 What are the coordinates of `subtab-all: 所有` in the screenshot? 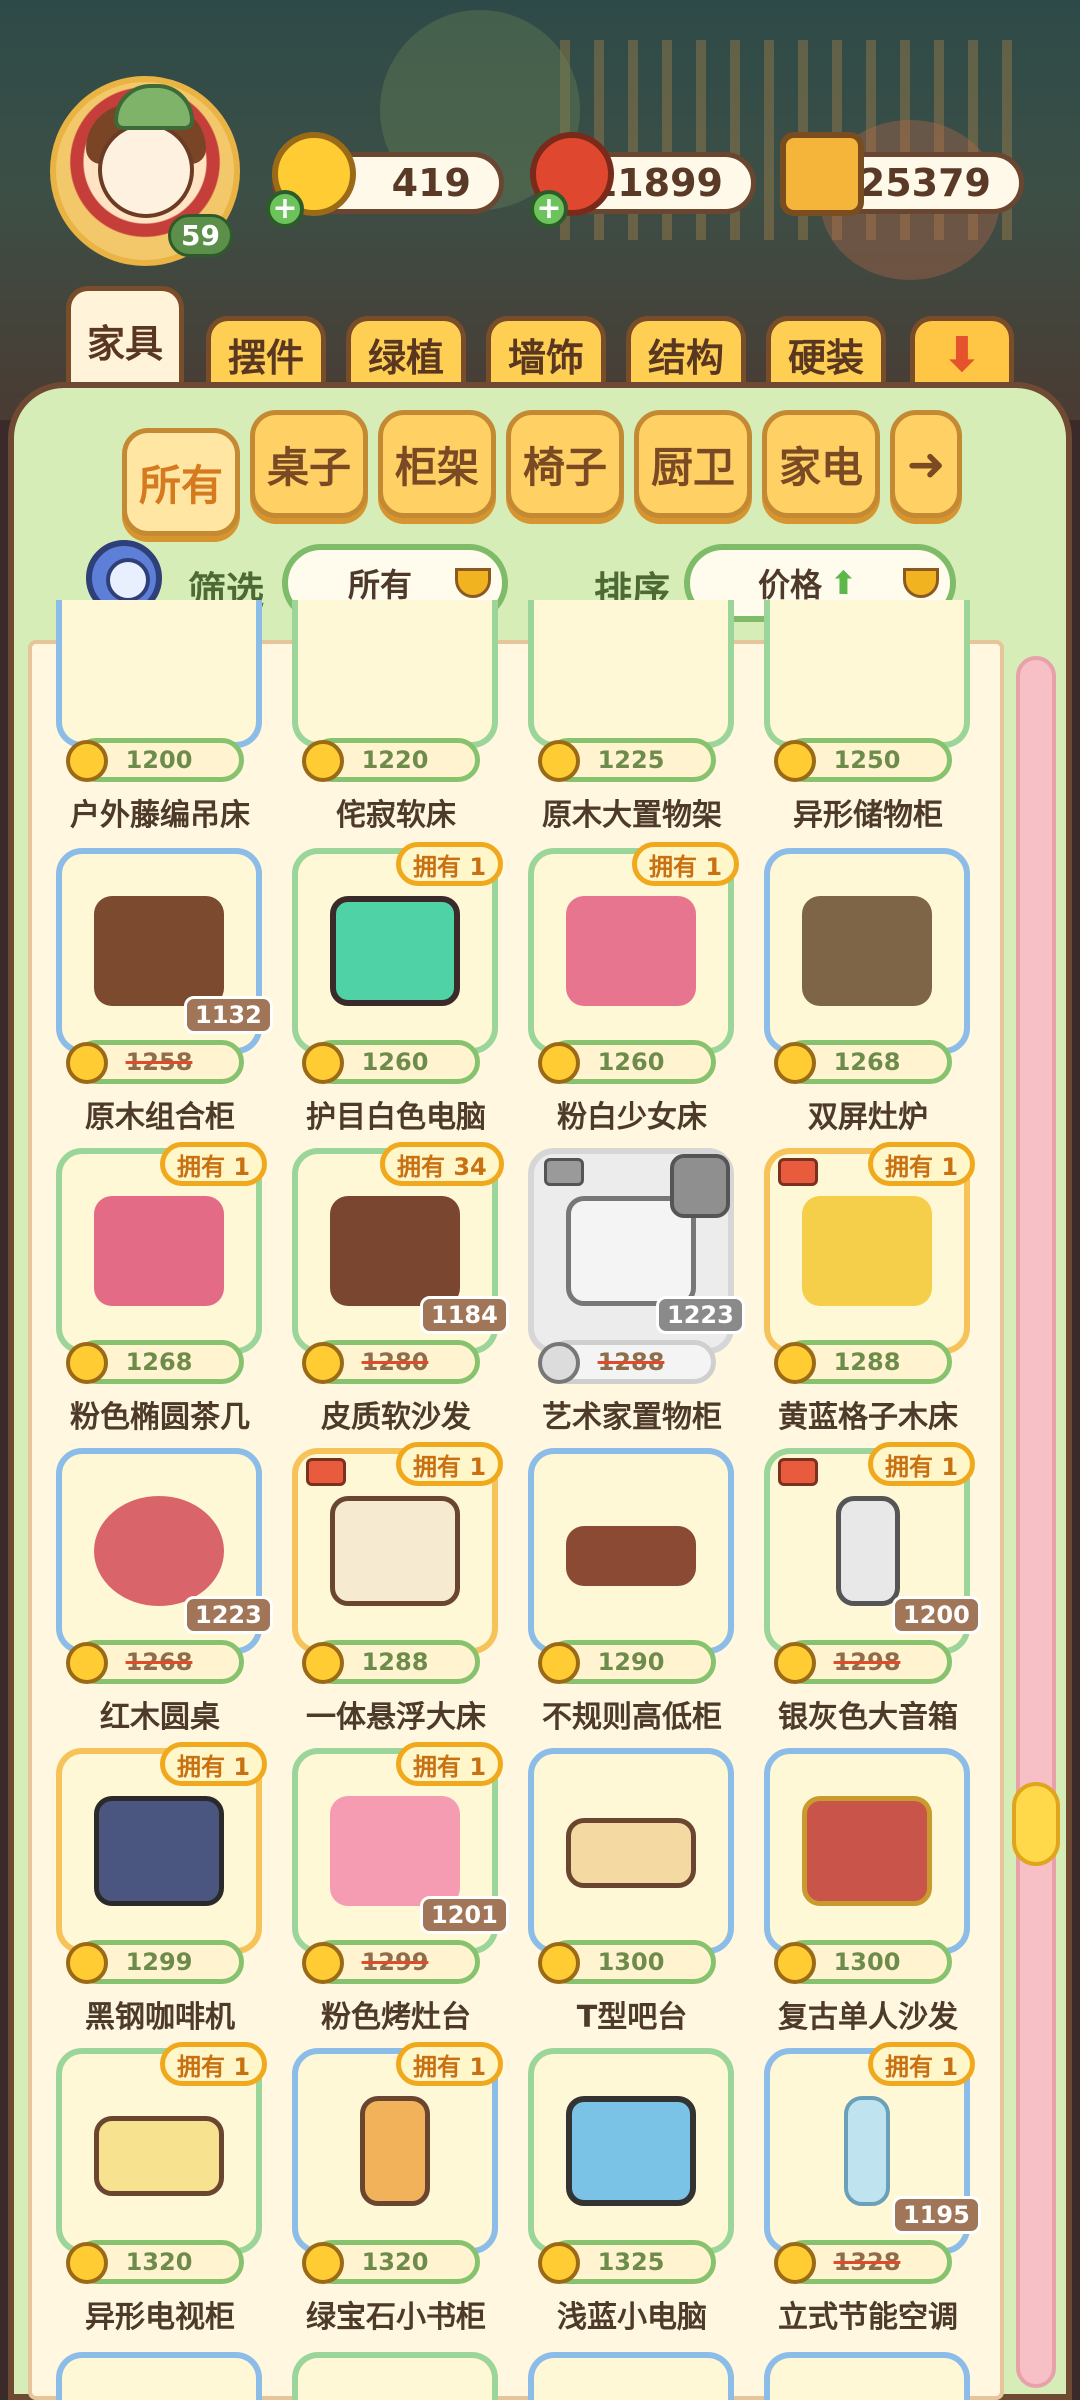 It's located at (181, 482).